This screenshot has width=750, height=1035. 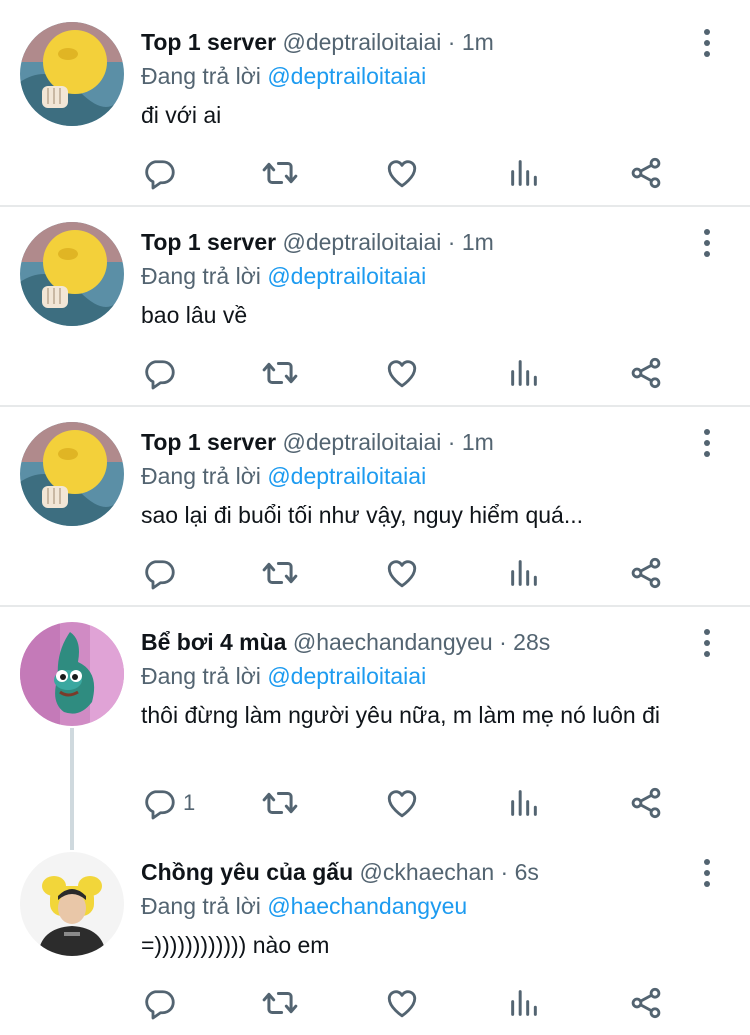 I want to click on tweet-text: =)))))))))))) nào em, so click(x=235, y=945).